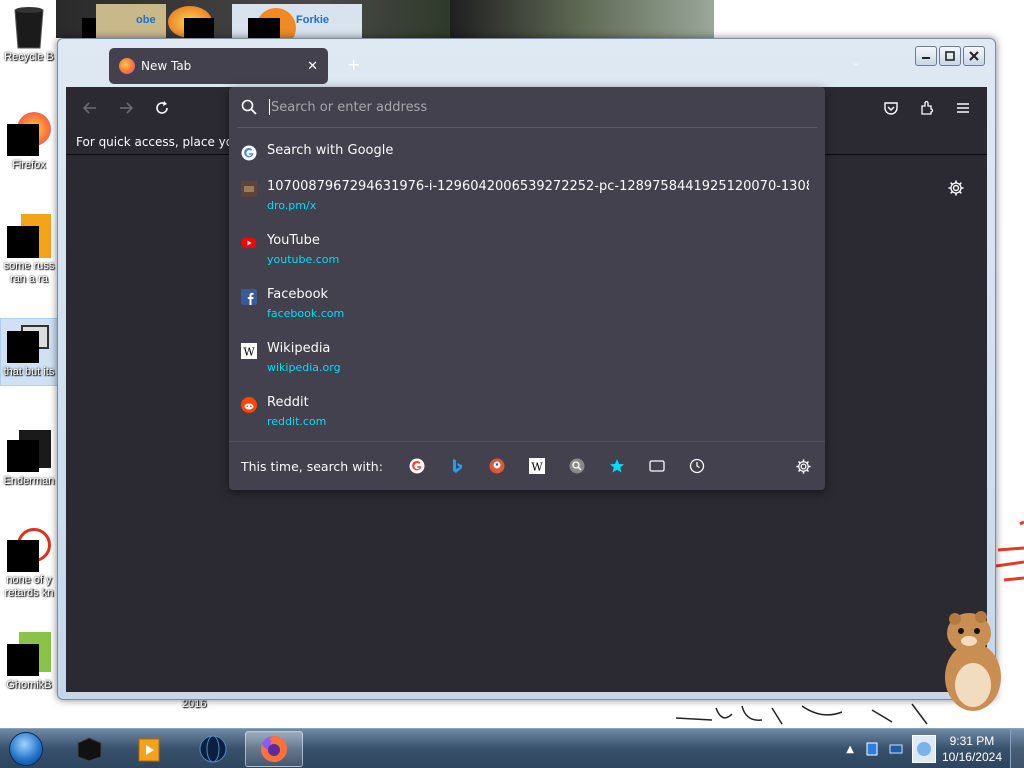  Describe the element at coordinates (527, 107) in the screenshot. I see `address-bar: Search or enter address` at that location.